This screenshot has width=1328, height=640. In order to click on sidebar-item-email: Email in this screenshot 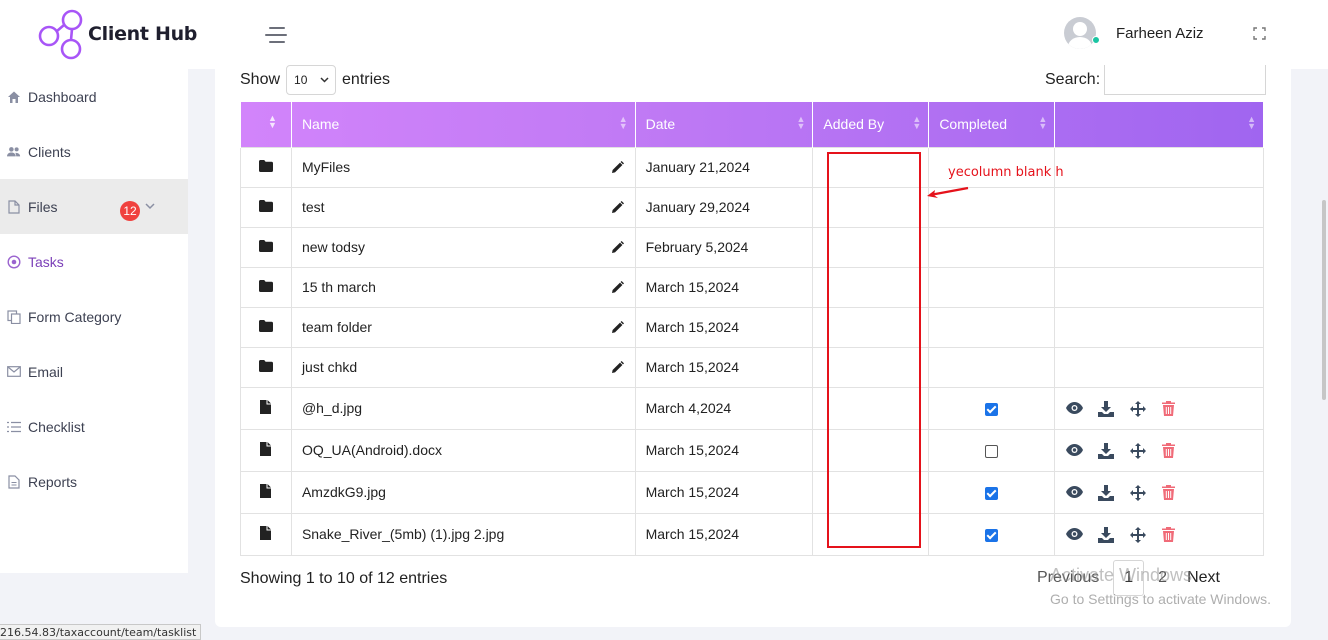, I will do `click(94, 371)`.